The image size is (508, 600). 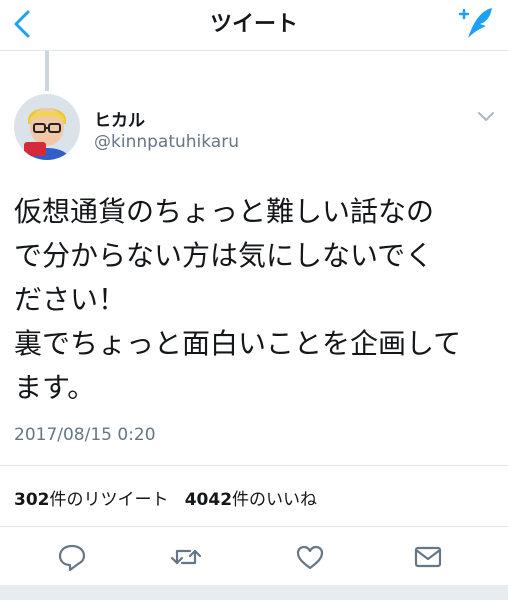 I want to click on compose-tweet-button, so click(x=474, y=24).